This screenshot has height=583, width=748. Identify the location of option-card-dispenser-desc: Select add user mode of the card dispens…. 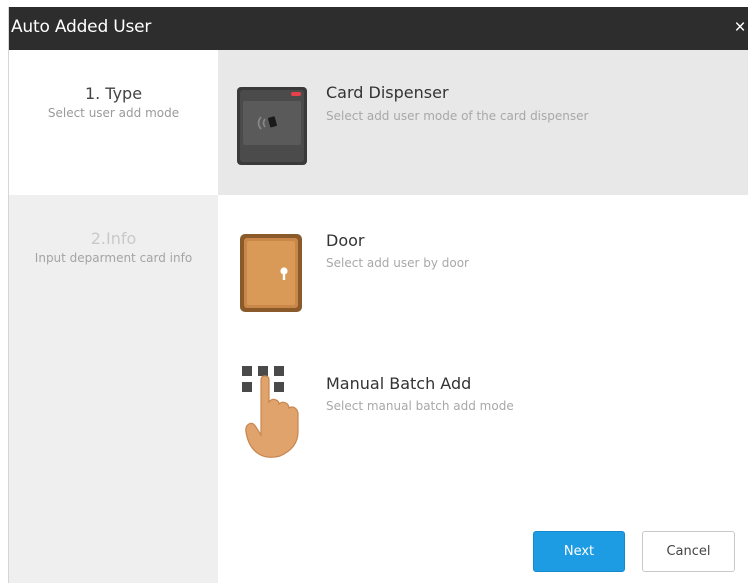
(457, 116).